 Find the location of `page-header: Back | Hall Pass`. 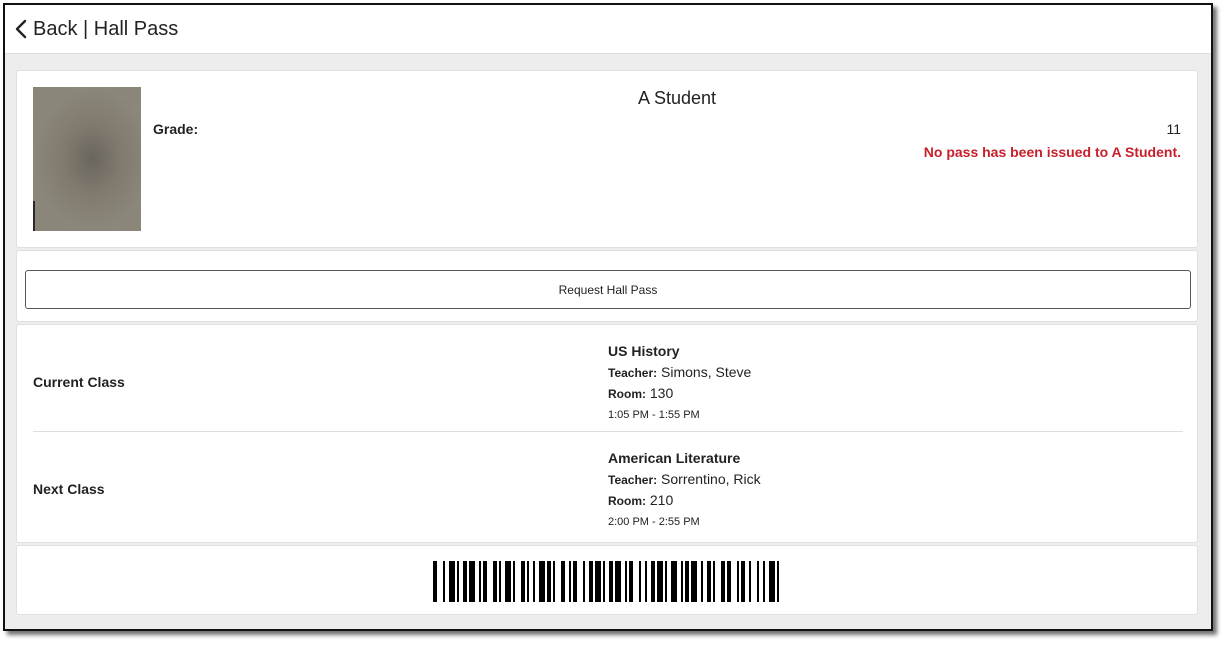

page-header: Back | Hall Pass is located at coordinates (608, 29).